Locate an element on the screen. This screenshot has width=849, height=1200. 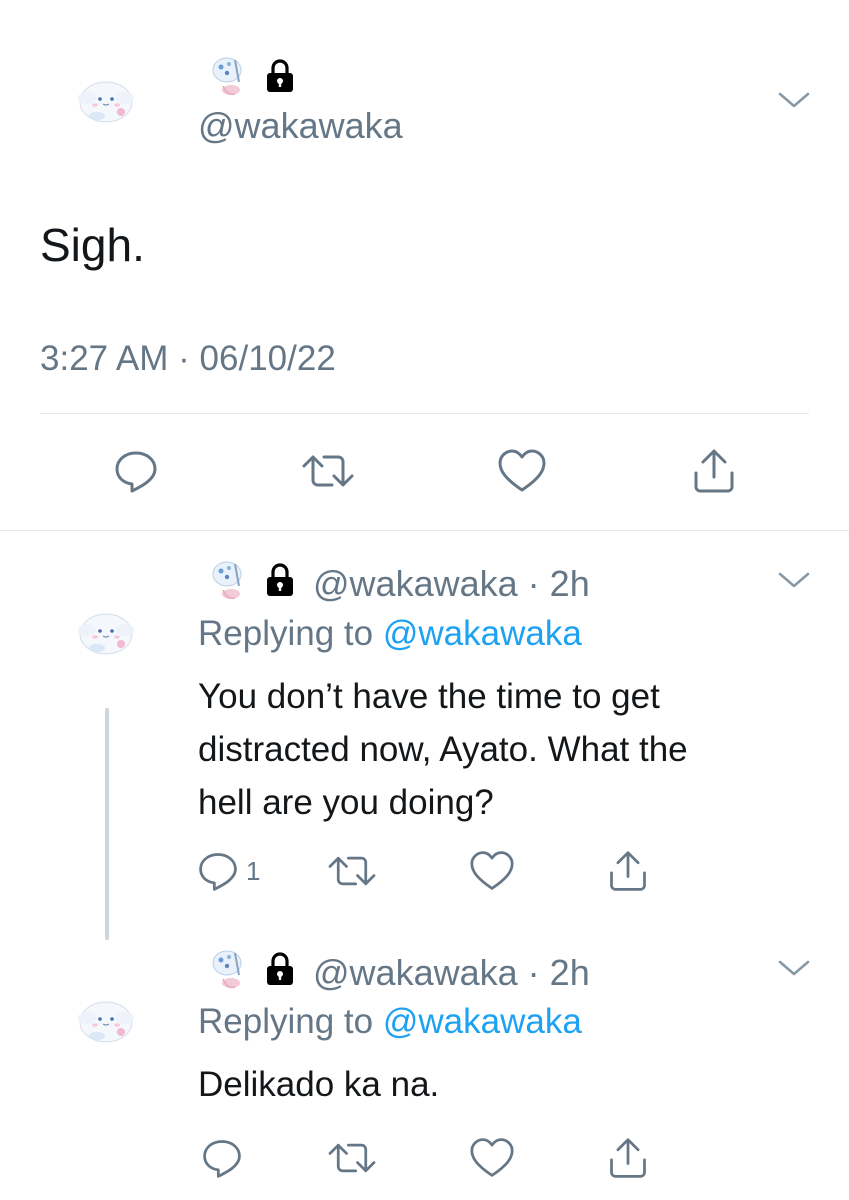
tweet-date: 06/10/22 is located at coordinates (267, 358).